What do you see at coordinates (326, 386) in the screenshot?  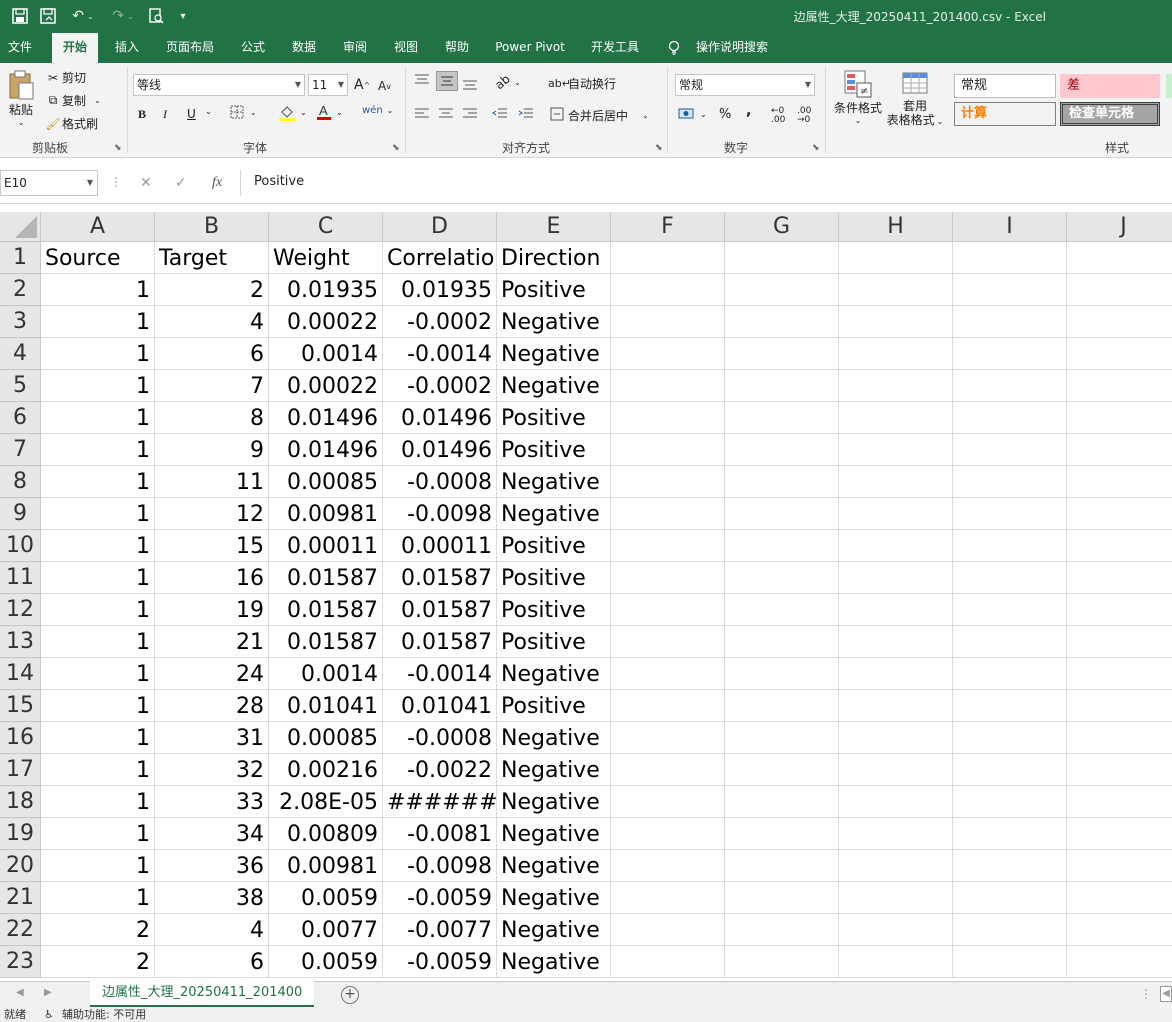 I see `cell-c5: 0.00022` at bounding box center [326, 386].